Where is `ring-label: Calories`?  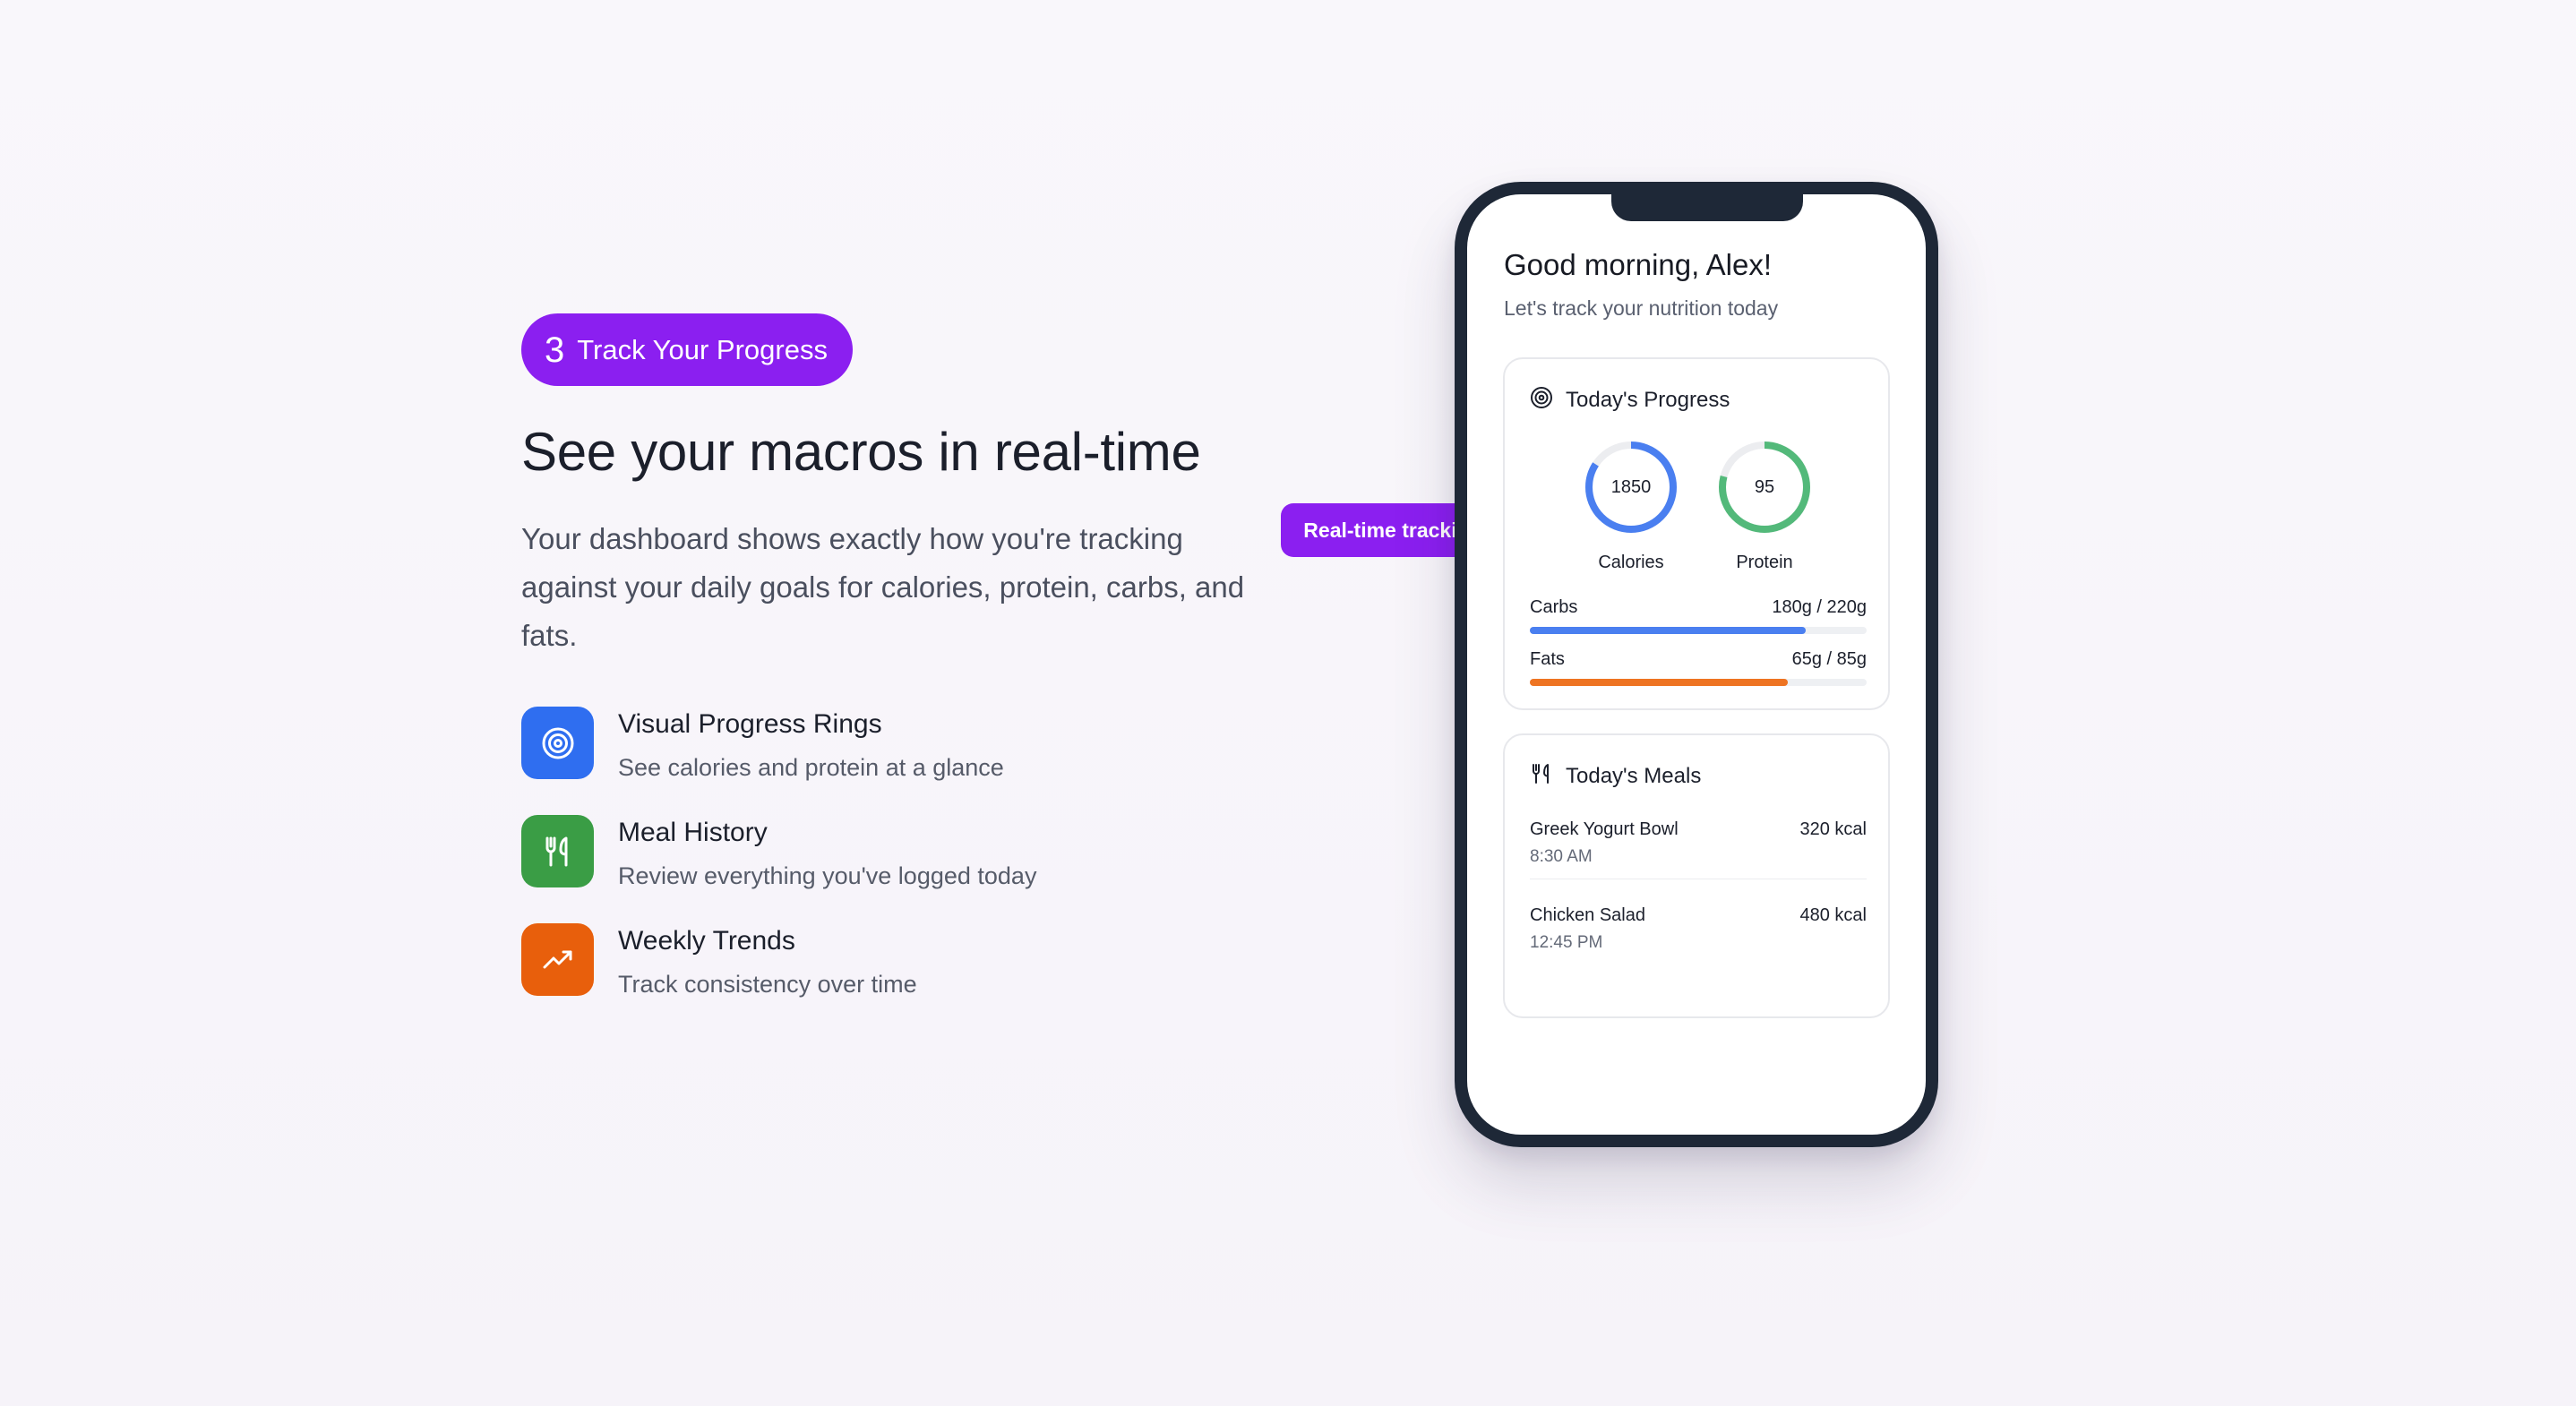
ring-label: Calories is located at coordinates (1631, 562).